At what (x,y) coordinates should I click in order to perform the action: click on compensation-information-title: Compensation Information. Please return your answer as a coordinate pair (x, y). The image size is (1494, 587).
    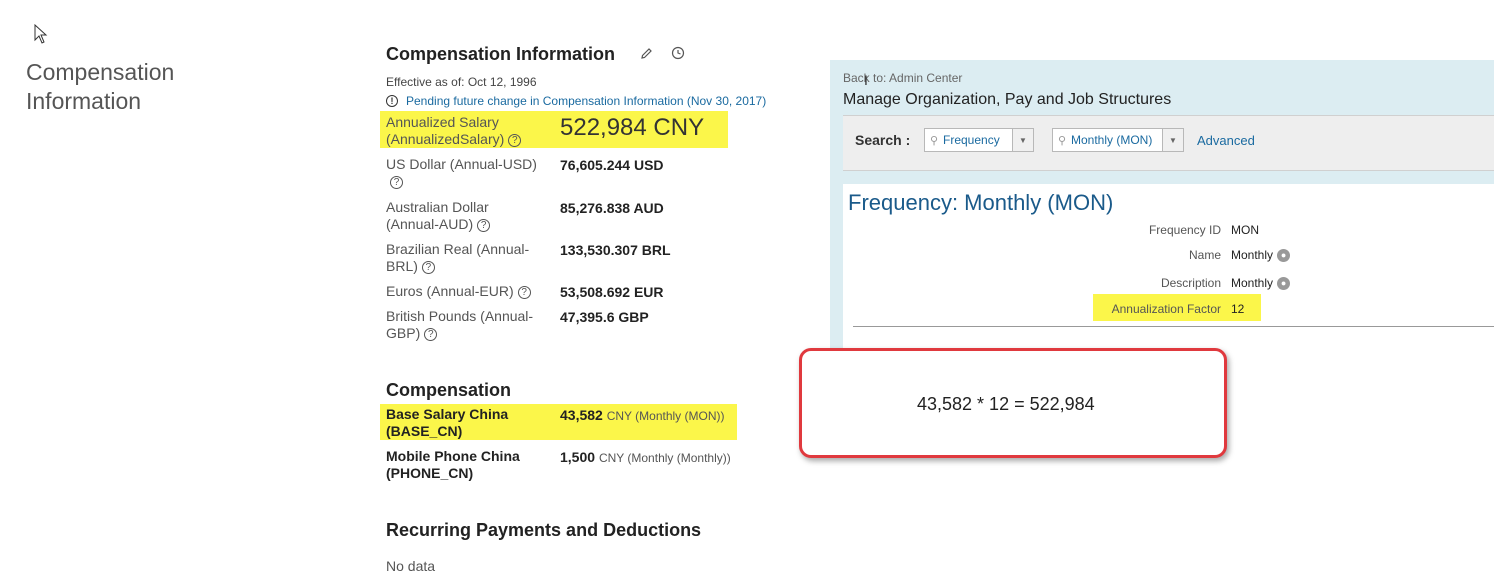
    Looking at the image, I should click on (500, 54).